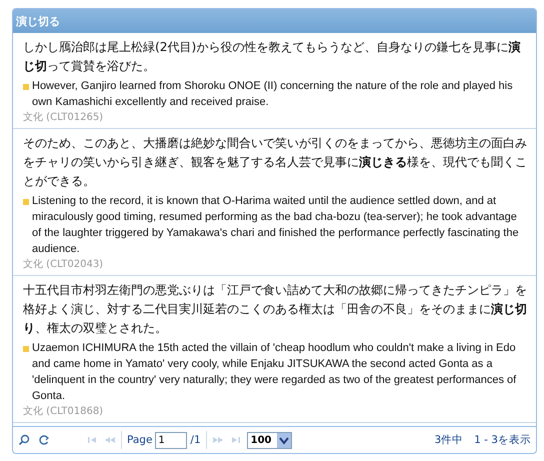 The width and height of the screenshot is (544, 461). I want to click on panel-title: 演じ切る, so click(38, 21).